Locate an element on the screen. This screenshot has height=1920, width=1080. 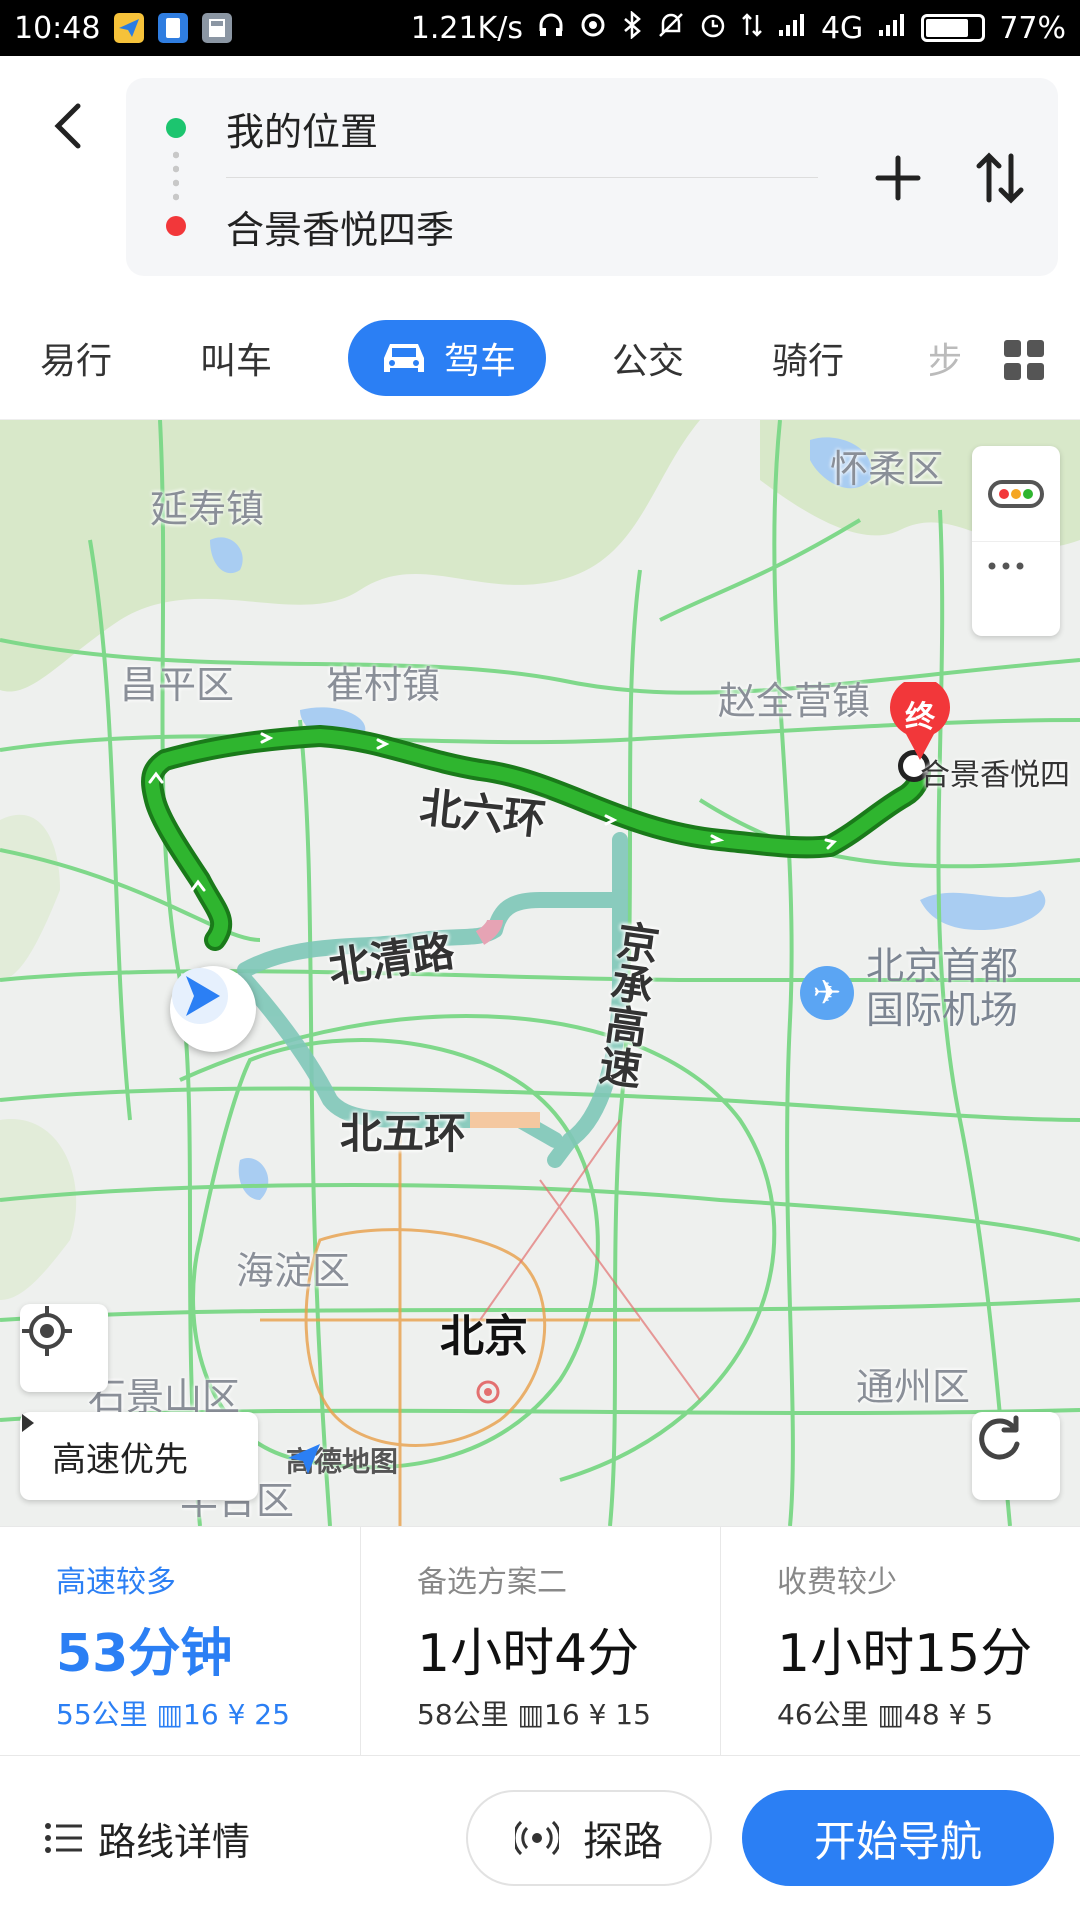
status-time: 10:48 is located at coordinates (57, 28).